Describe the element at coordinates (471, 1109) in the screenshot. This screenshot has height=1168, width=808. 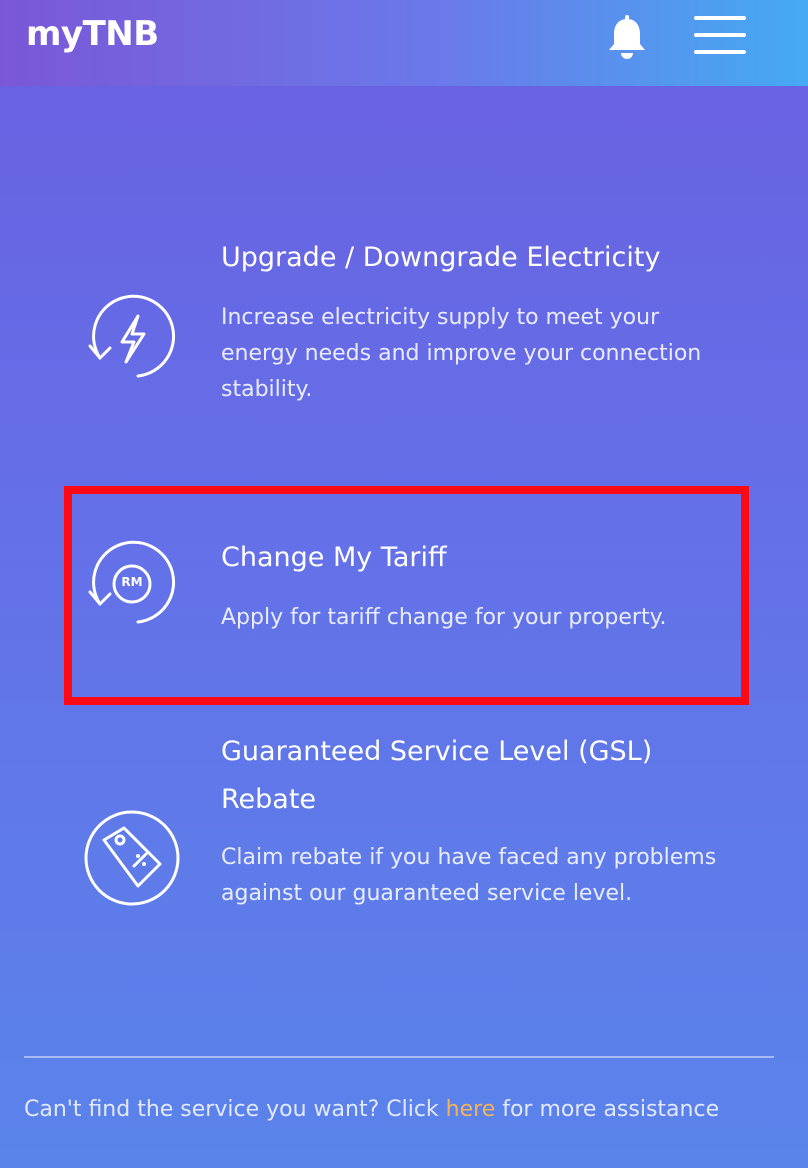
I see `help-link: here` at that location.